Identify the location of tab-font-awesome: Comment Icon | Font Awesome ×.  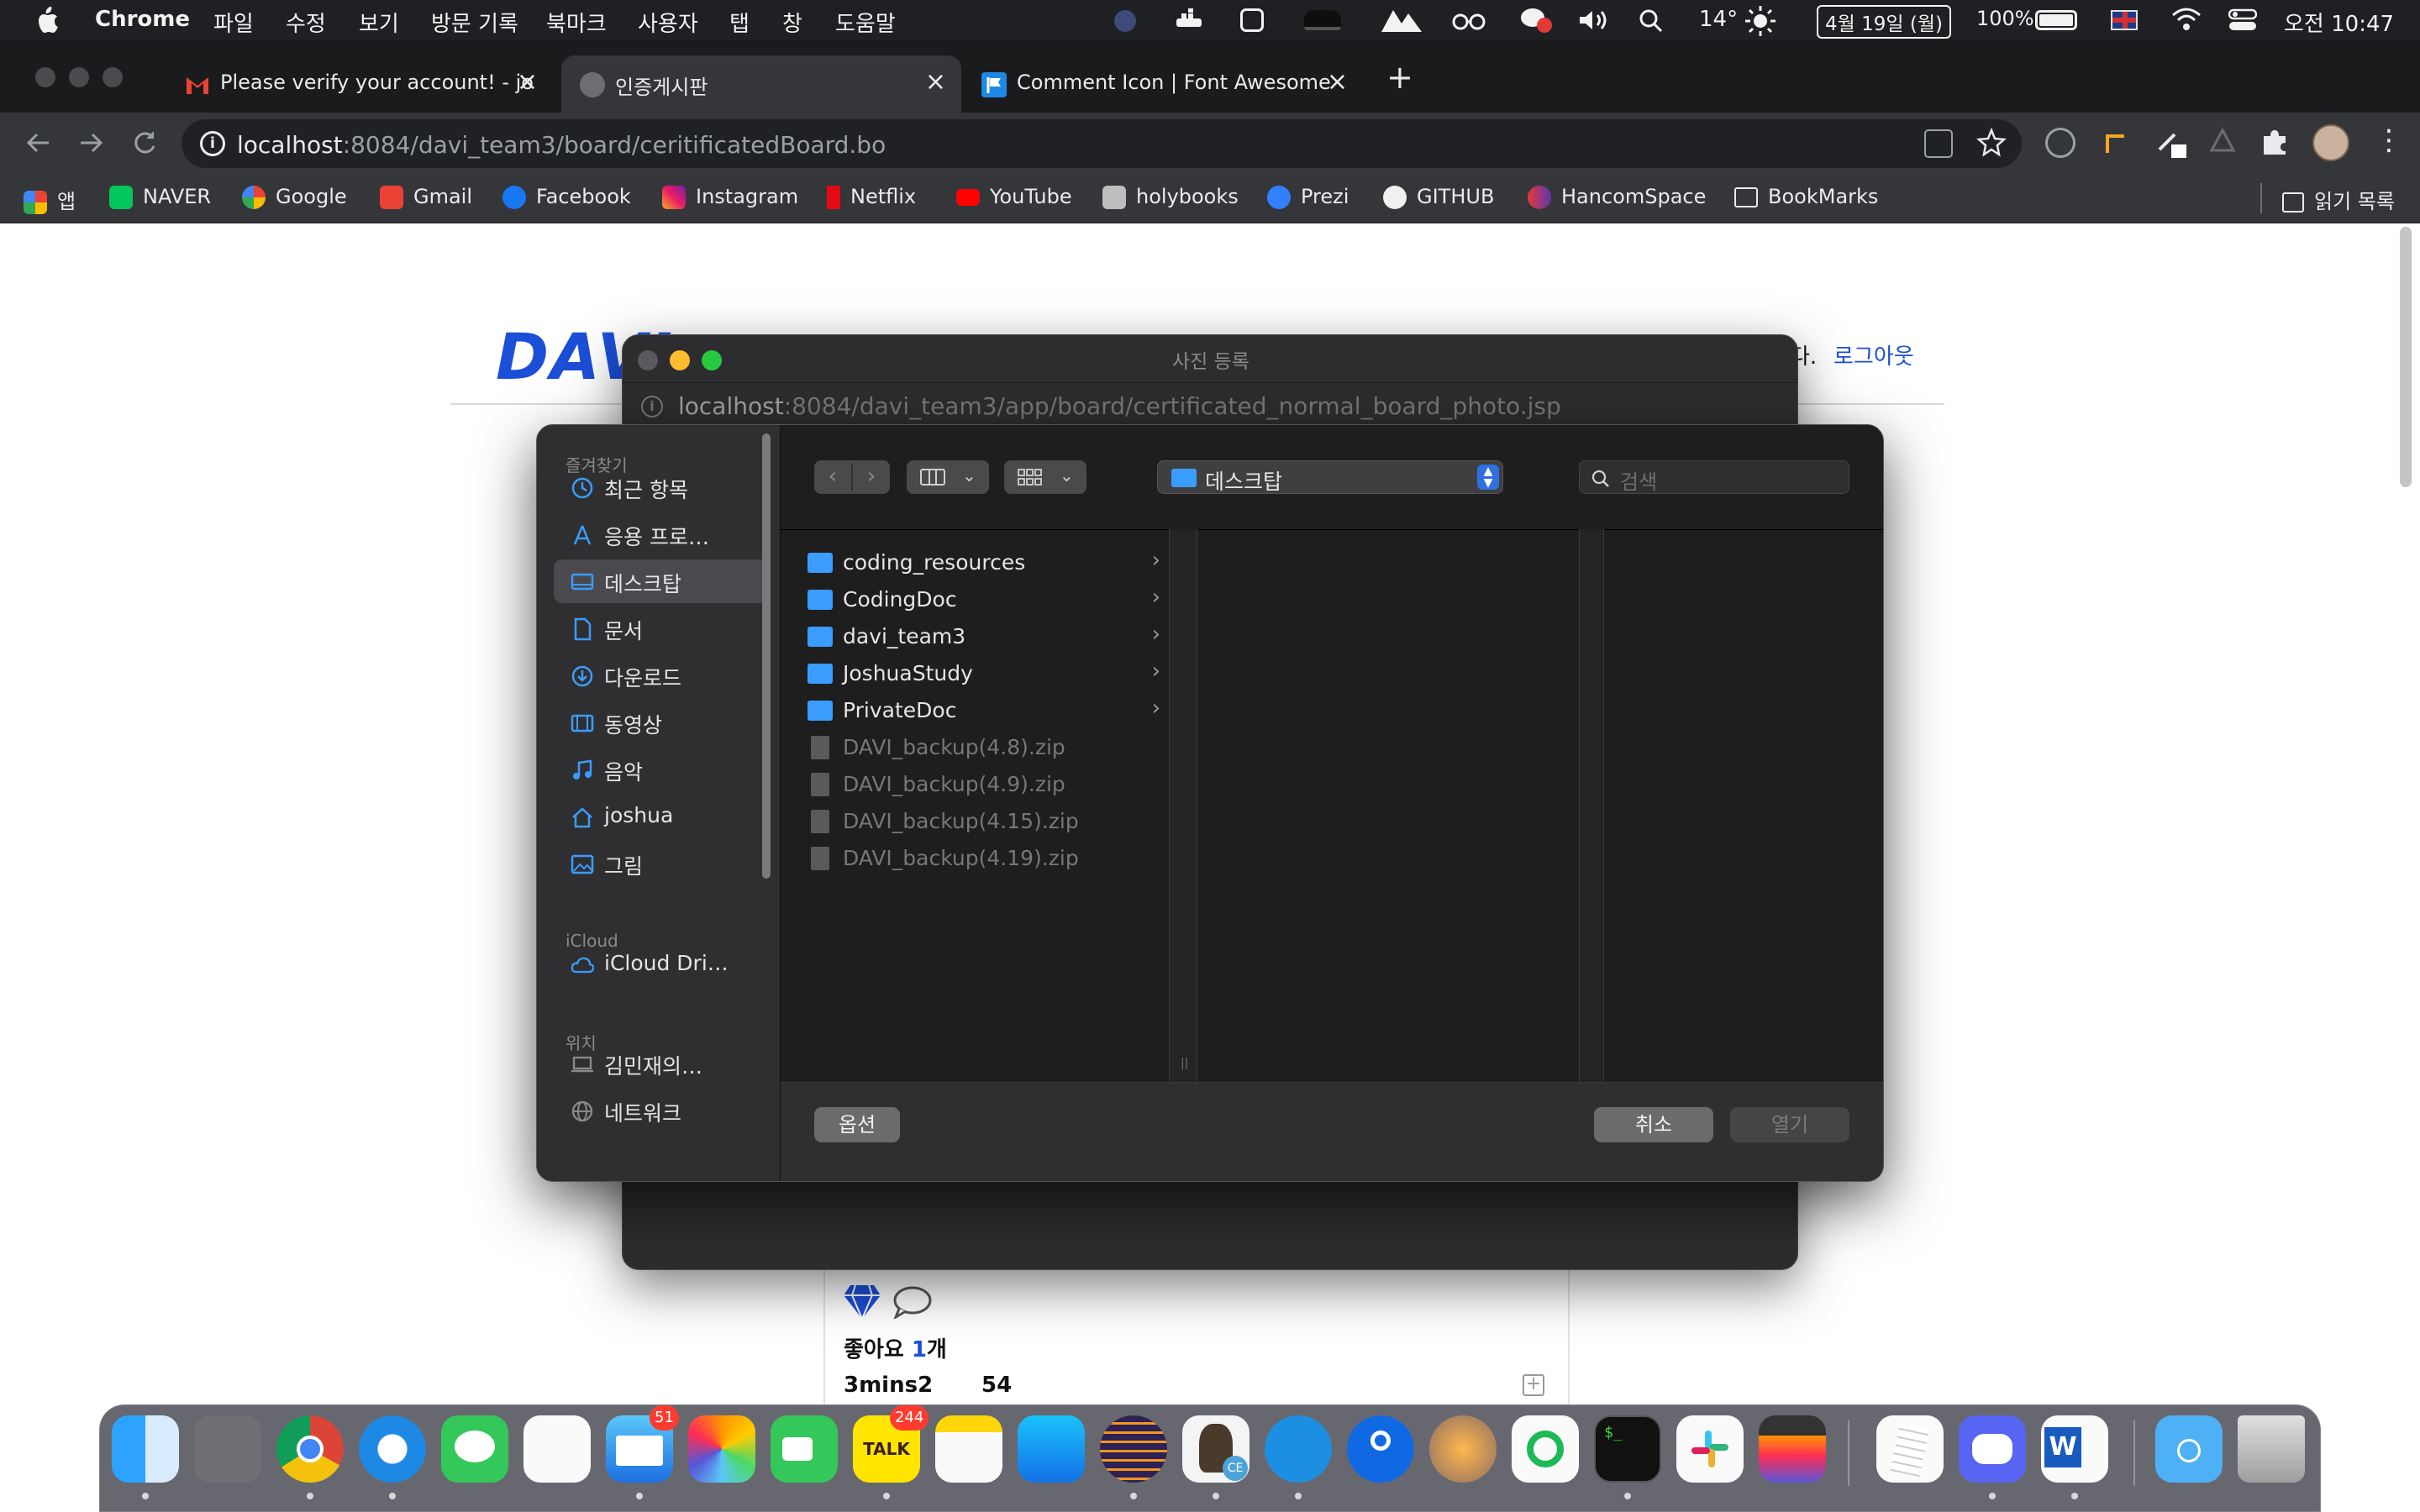
(1163, 84).